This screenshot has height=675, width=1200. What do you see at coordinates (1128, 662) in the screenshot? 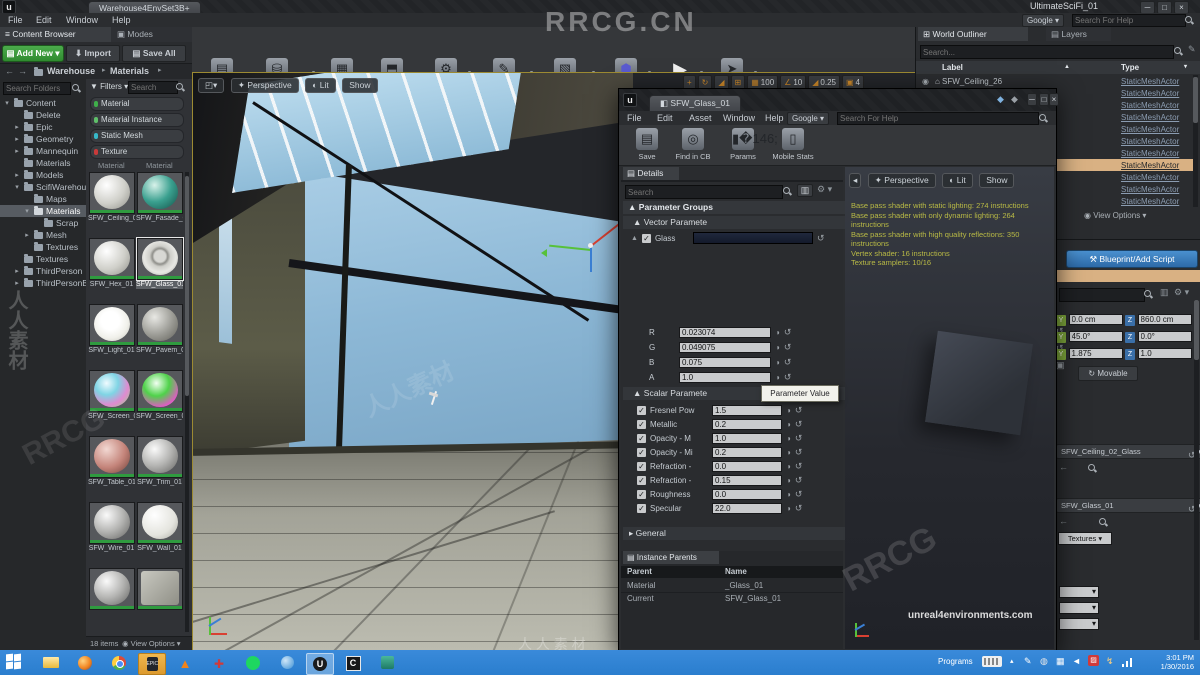
I see `tray-network-icon` at bounding box center [1128, 662].